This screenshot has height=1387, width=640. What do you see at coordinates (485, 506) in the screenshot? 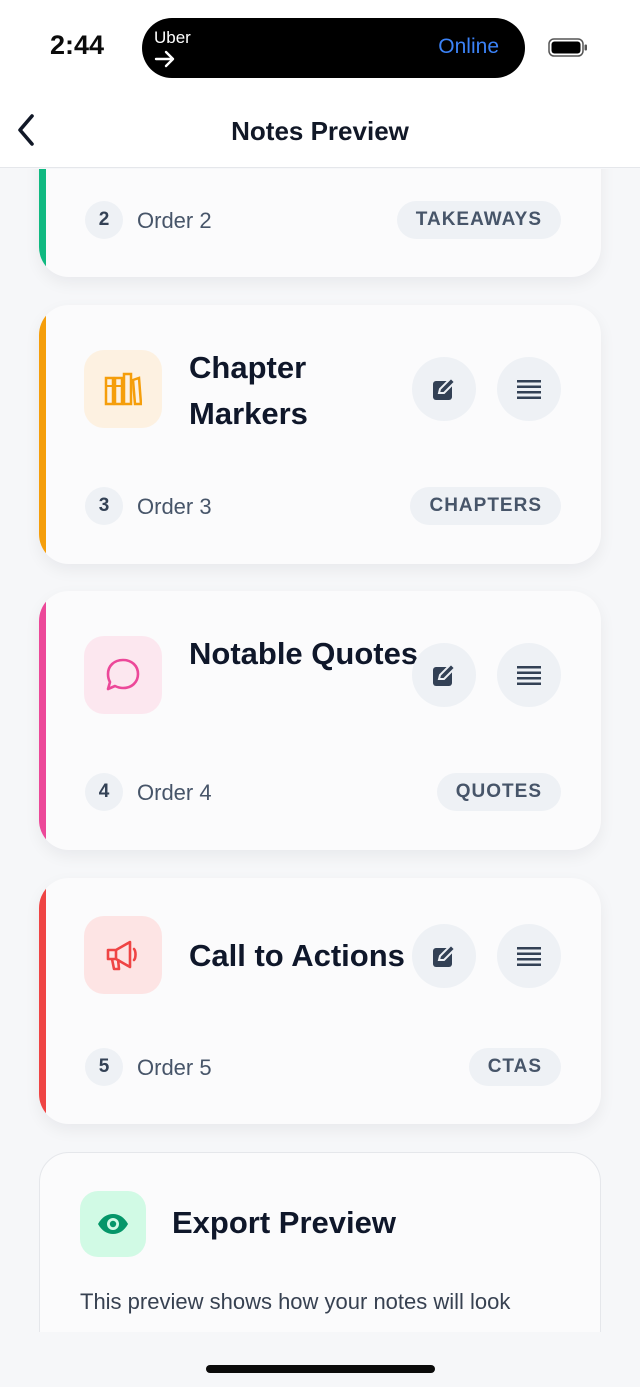
I see `section-tag: CHAPTERS` at bounding box center [485, 506].